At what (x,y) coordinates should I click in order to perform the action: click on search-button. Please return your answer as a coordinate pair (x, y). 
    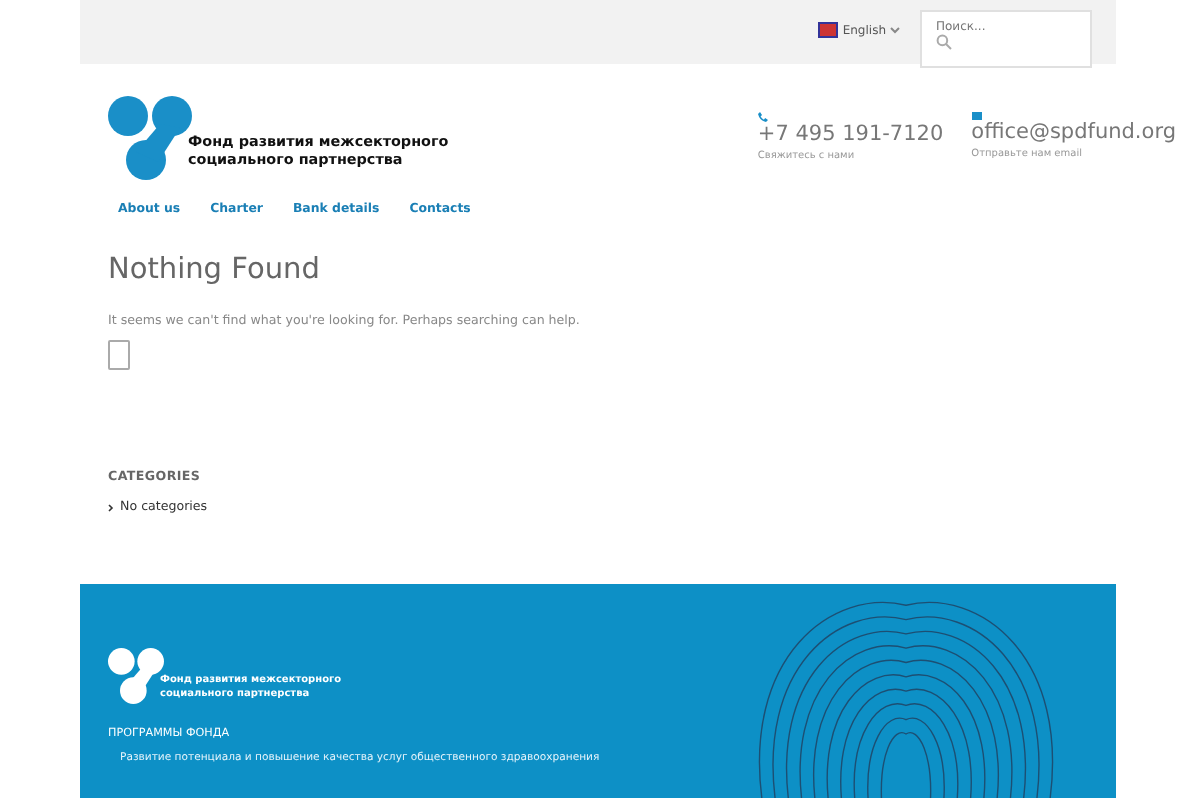
    Looking at the image, I should click on (119, 355).